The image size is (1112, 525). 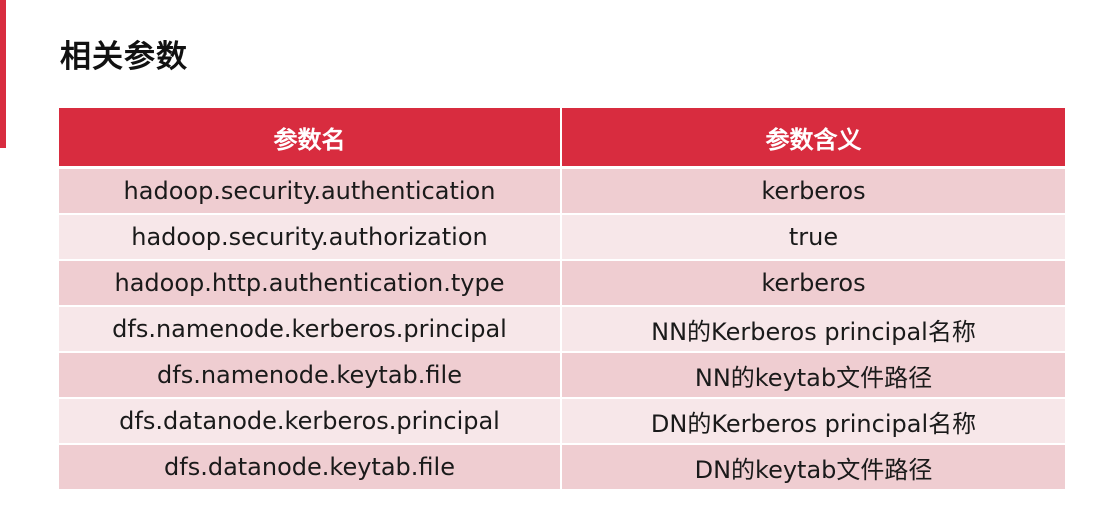 I want to click on left-accent-bar, so click(x=3, y=74).